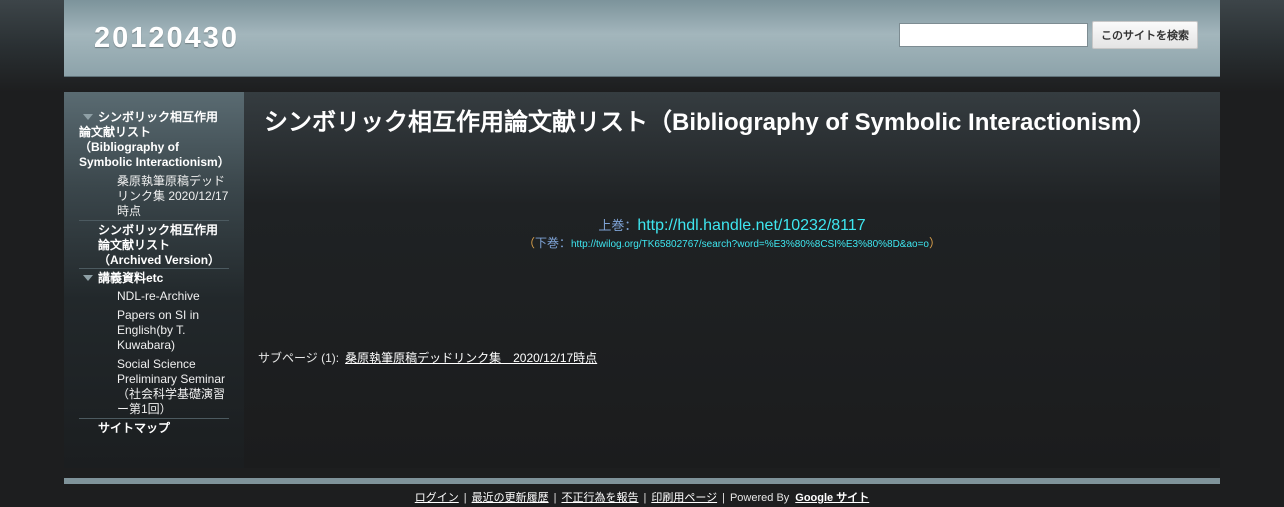 The height and width of the screenshot is (507, 1284). I want to click on volume-1-link: http://hdl.handle.net/10232/8117, so click(751, 225).